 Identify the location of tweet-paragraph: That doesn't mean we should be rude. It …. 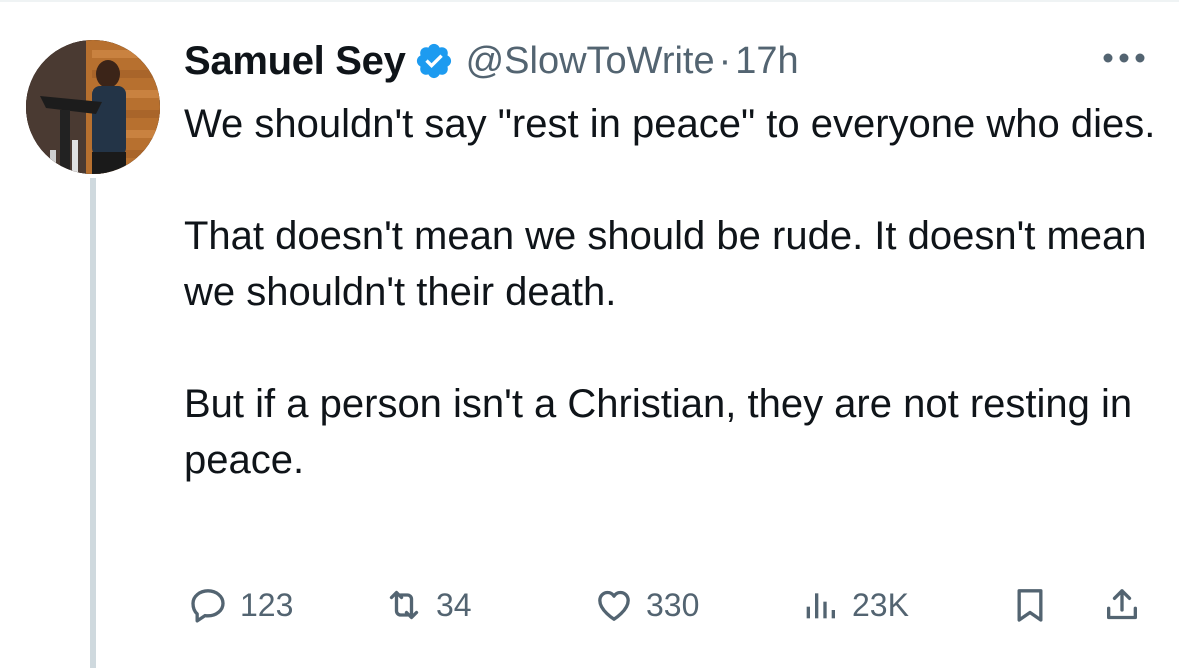
(665, 264).